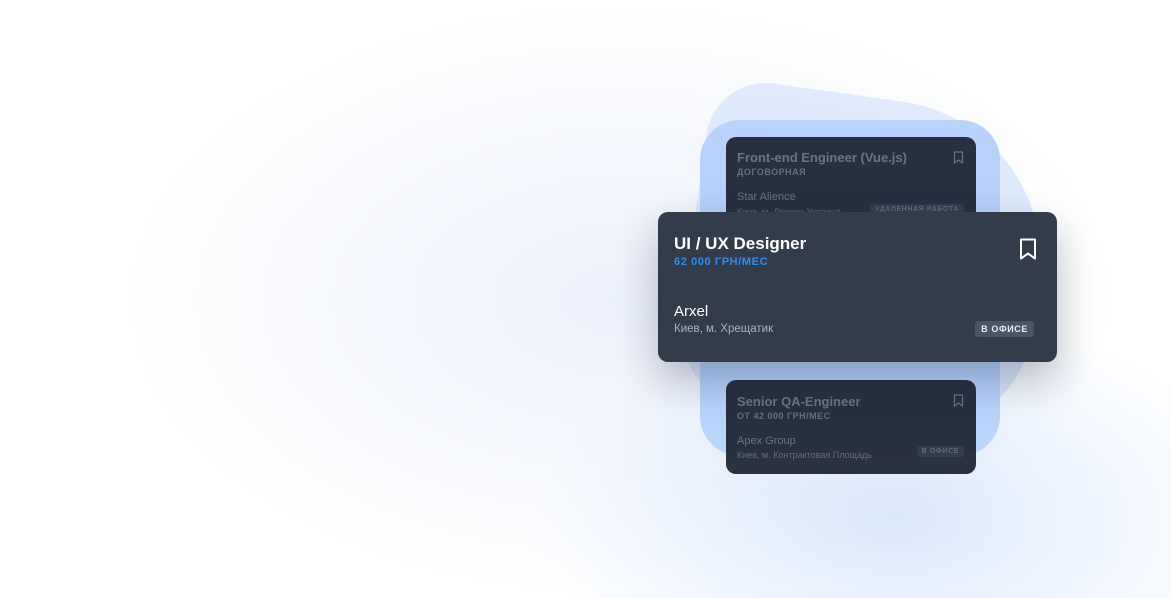  Describe the element at coordinates (822, 157) in the screenshot. I see `job-title: Front-end Engineer (Vue.js)` at that location.